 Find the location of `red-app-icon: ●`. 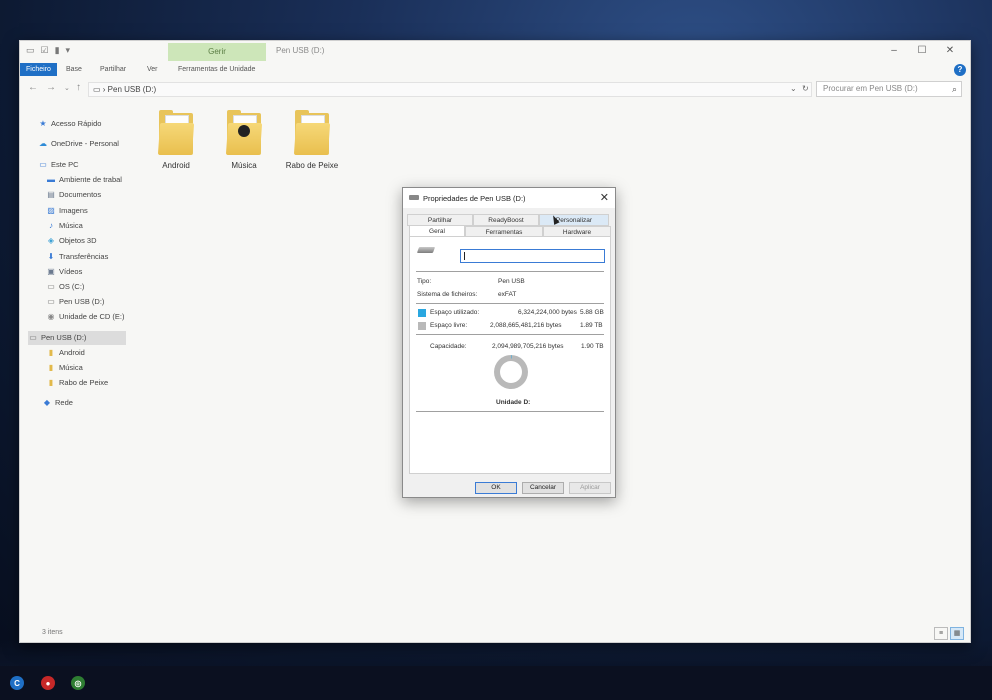

red-app-icon: ● is located at coordinates (48, 683).